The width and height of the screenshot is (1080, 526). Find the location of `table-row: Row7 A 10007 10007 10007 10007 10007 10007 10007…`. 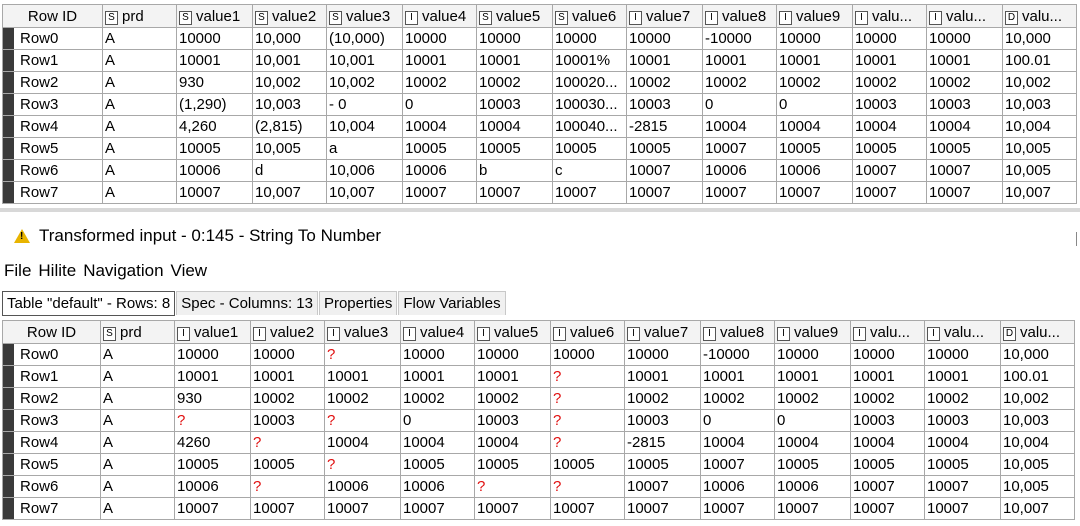

table-row: Row7 A 10007 10007 10007 10007 10007 10007 10007… is located at coordinates (538, 508).